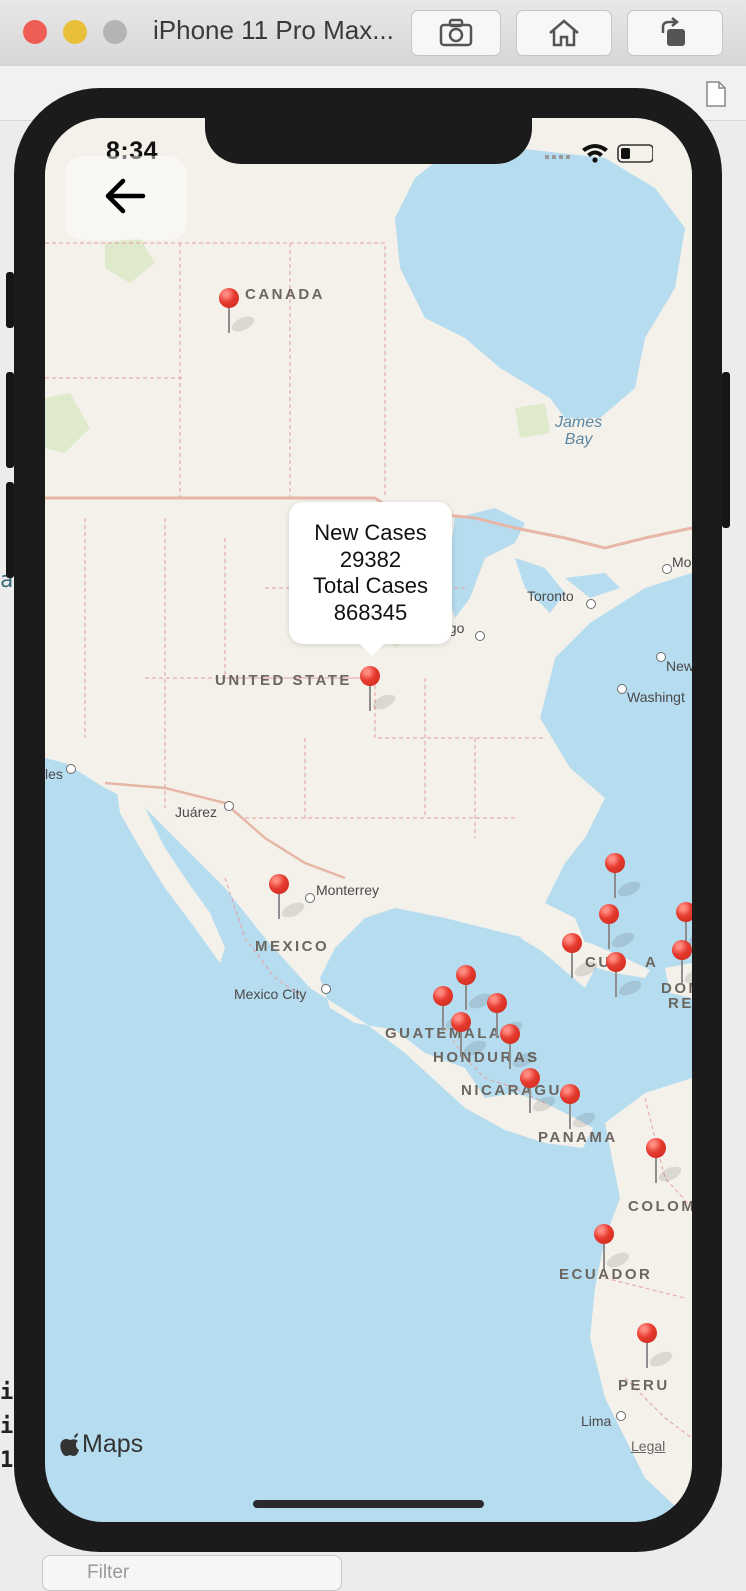 This screenshot has height=1591, width=746. I want to click on city-label: Washingt, so click(656, 697).